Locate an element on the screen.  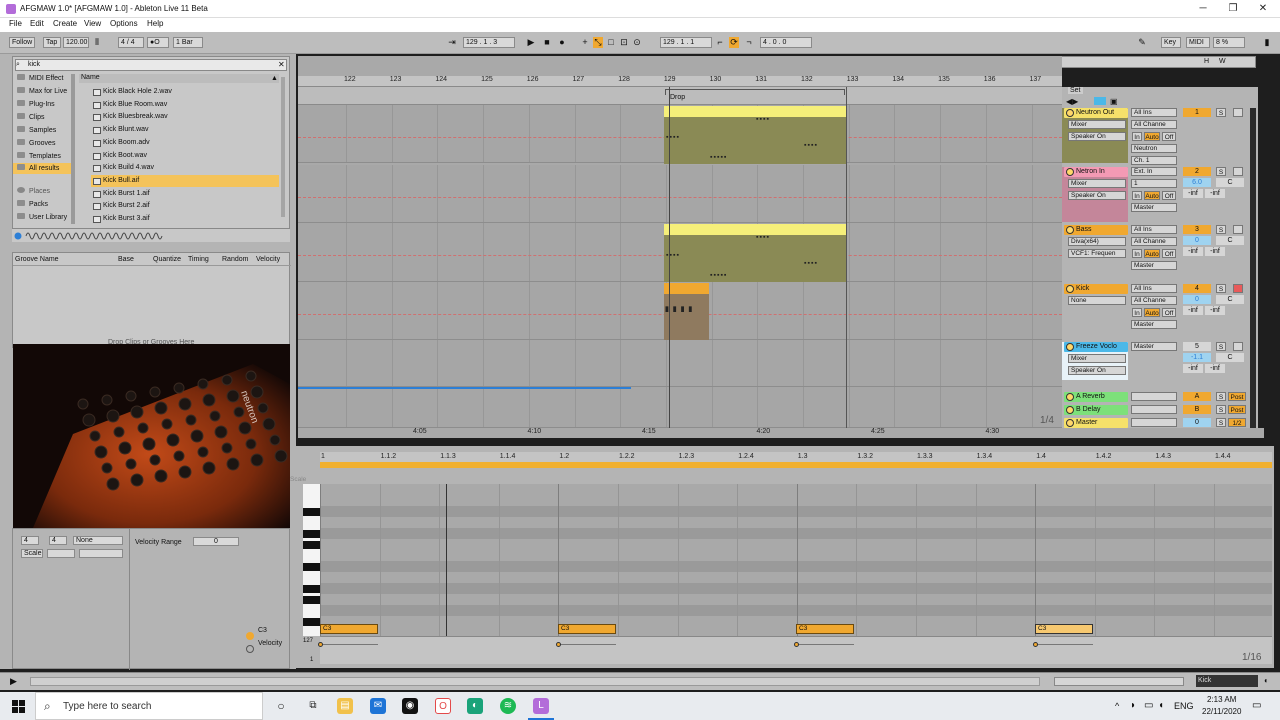
taskbar-search: ⌕ Type here to search is located at coordinates (149, 706).